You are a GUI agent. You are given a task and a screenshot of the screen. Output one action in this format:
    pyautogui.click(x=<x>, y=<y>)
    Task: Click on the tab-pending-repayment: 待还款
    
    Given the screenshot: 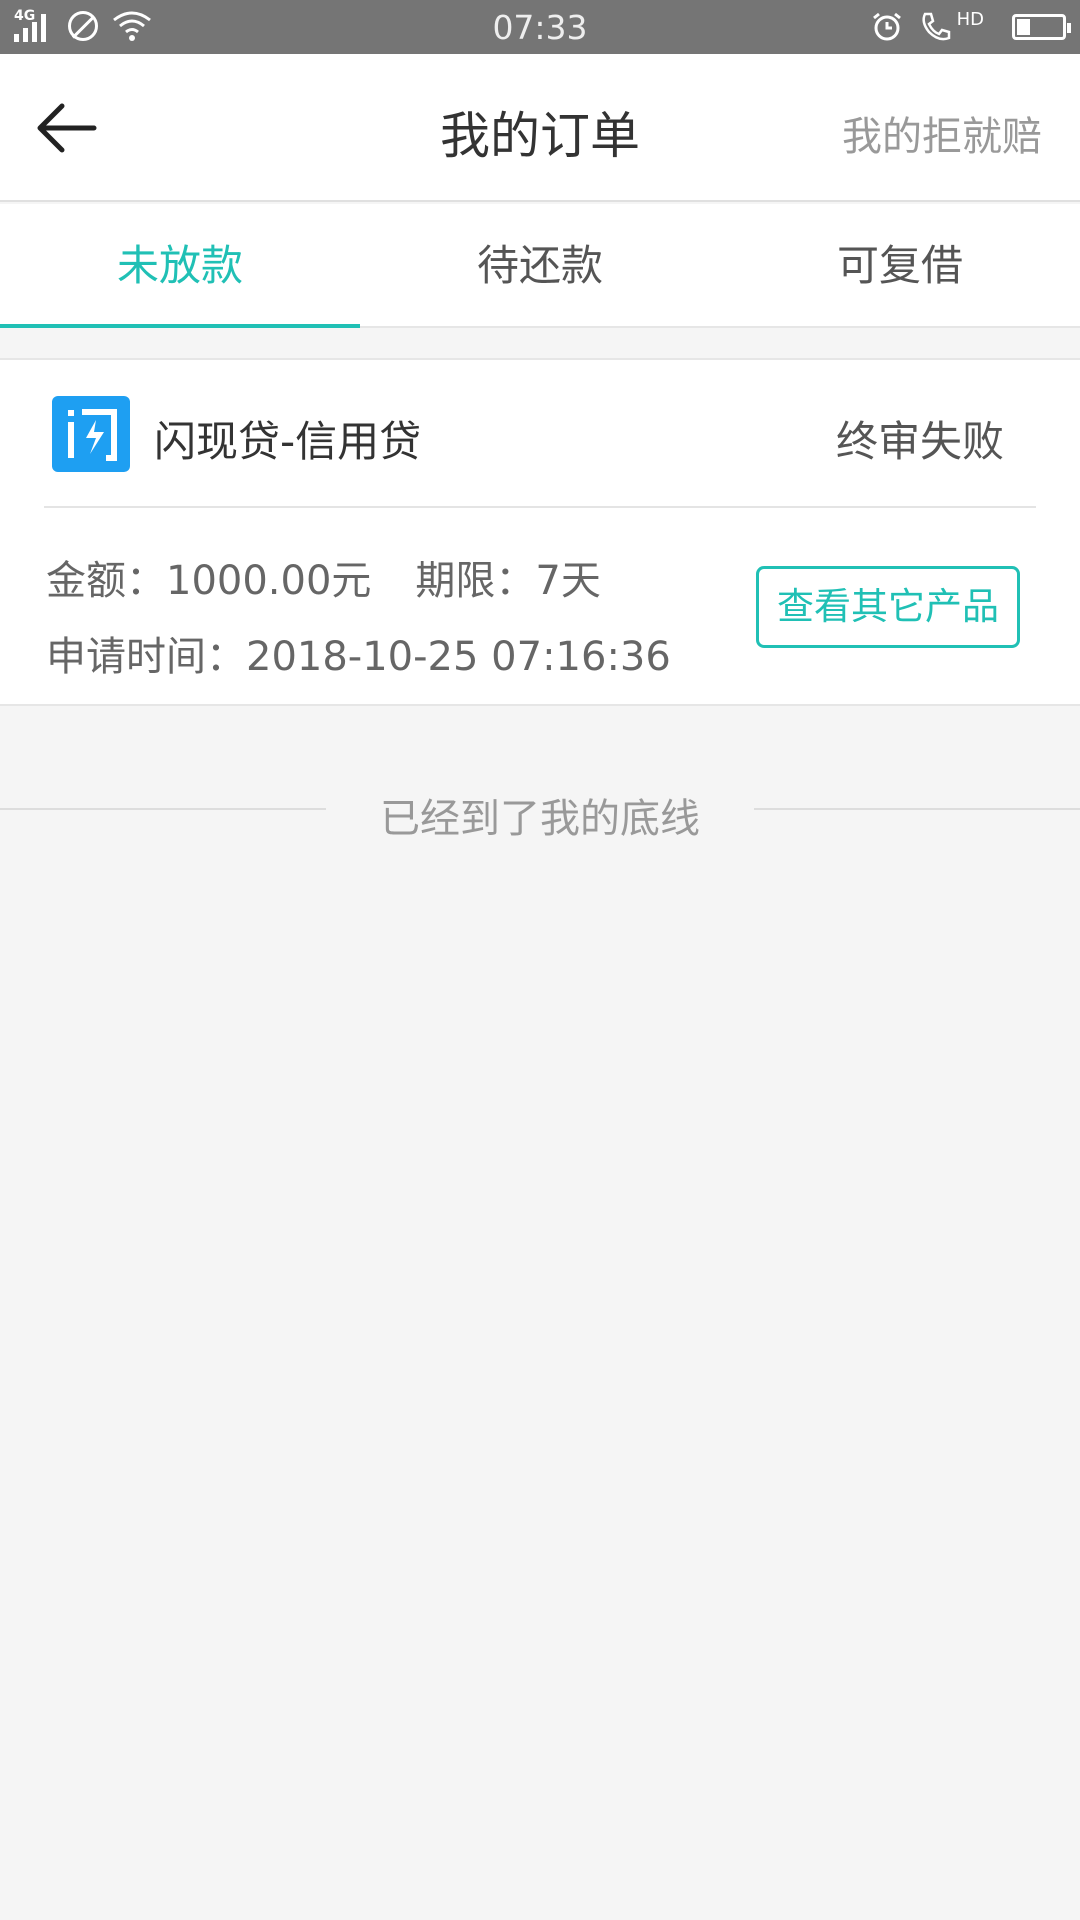 What is the action you would take?
    pyautogui.click(x=540, y=265)
    